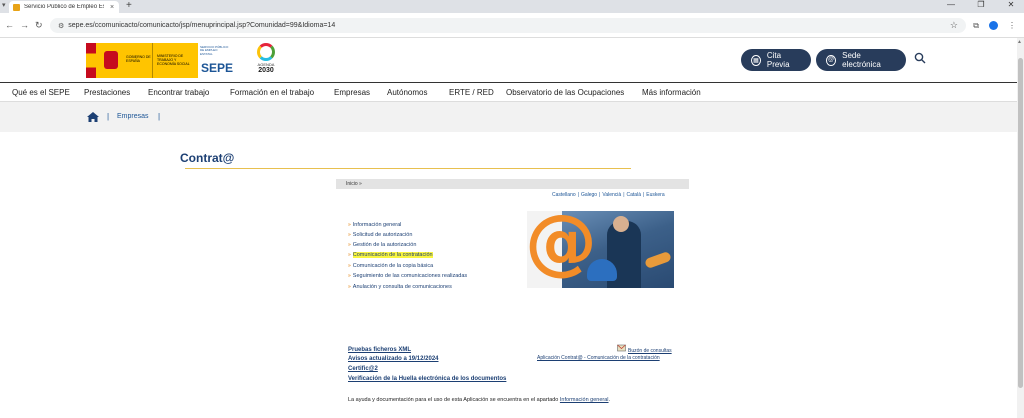  I want to click on menu-item-copia-basica: » Comunicación de la copia básica, so click(390, 266).